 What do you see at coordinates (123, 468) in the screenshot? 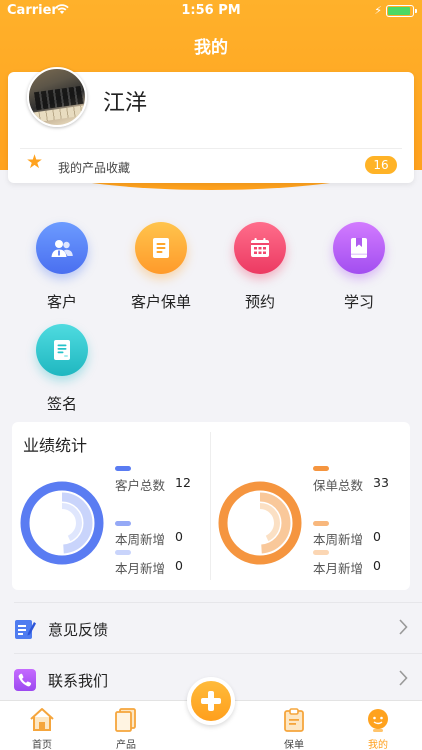
I see `customer-total-marker` at bounding box center [123, 468].